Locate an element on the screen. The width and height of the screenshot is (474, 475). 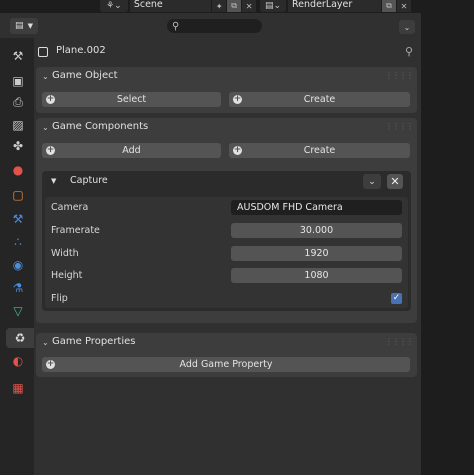
scene-browse-button: ⚘⌄ is located at coordinates (114, 6).